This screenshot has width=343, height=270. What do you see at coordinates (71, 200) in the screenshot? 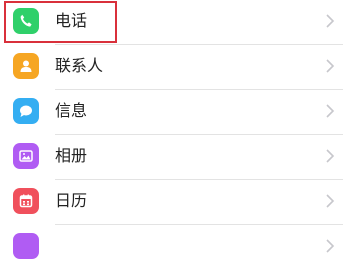
I see `settings-item-label: 日历` at bounding box center [71, 200].